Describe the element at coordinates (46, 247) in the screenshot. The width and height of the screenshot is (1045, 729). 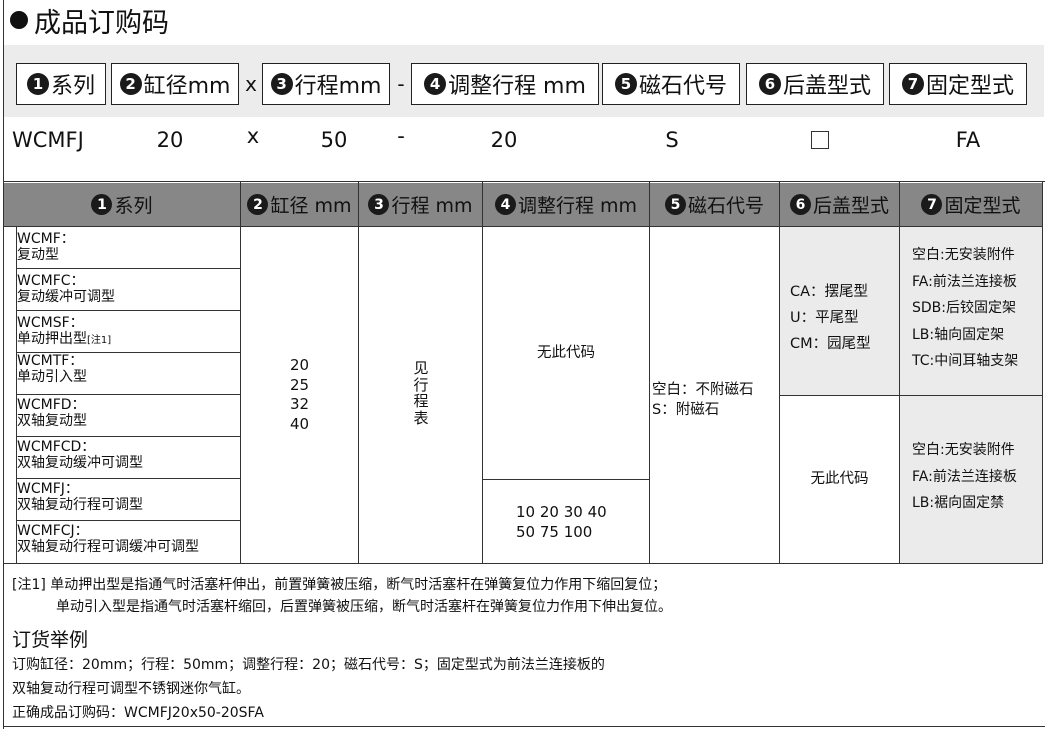
I see `series-item-wcmf: WCMF： 复动型` at that location.